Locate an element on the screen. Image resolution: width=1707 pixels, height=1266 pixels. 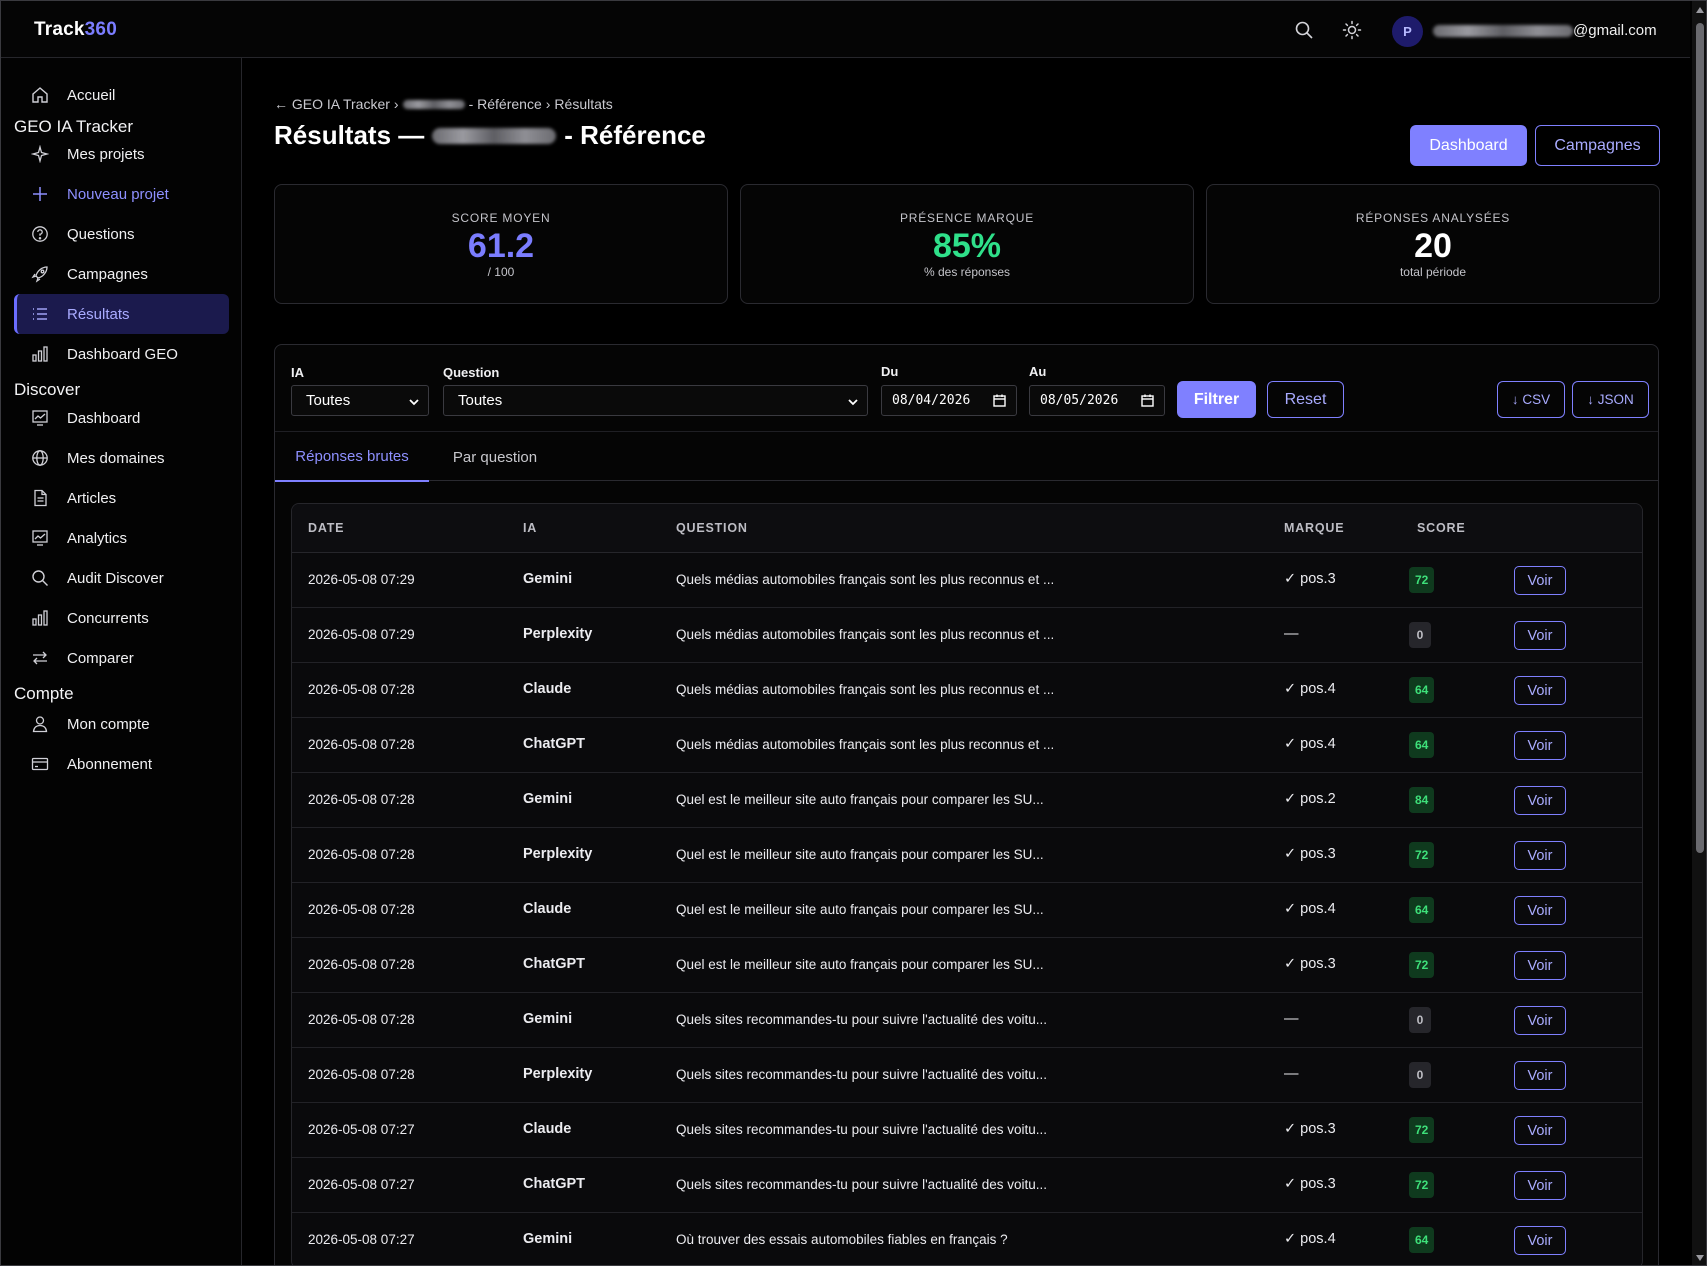
sidebar-item-nouveau-projet: Nouveau projet is located at coordinates (121, 194).